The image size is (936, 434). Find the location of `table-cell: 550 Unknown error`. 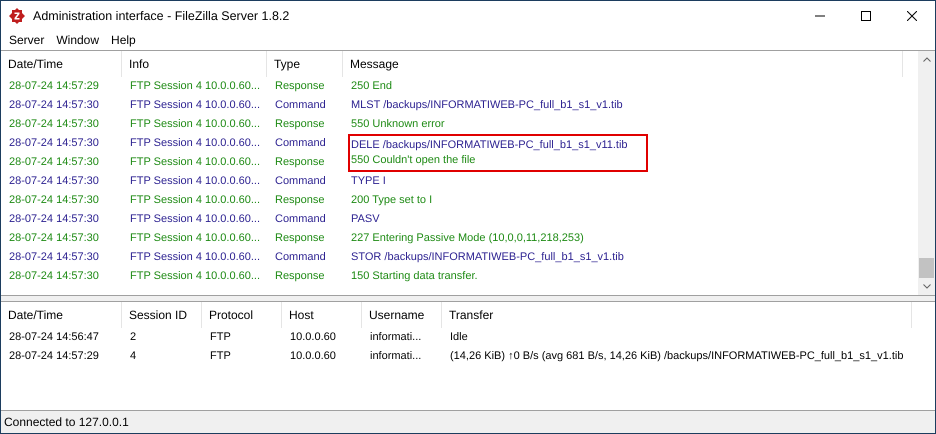

table-cell: 550 Unknown error is located at coordinates (398, 124).